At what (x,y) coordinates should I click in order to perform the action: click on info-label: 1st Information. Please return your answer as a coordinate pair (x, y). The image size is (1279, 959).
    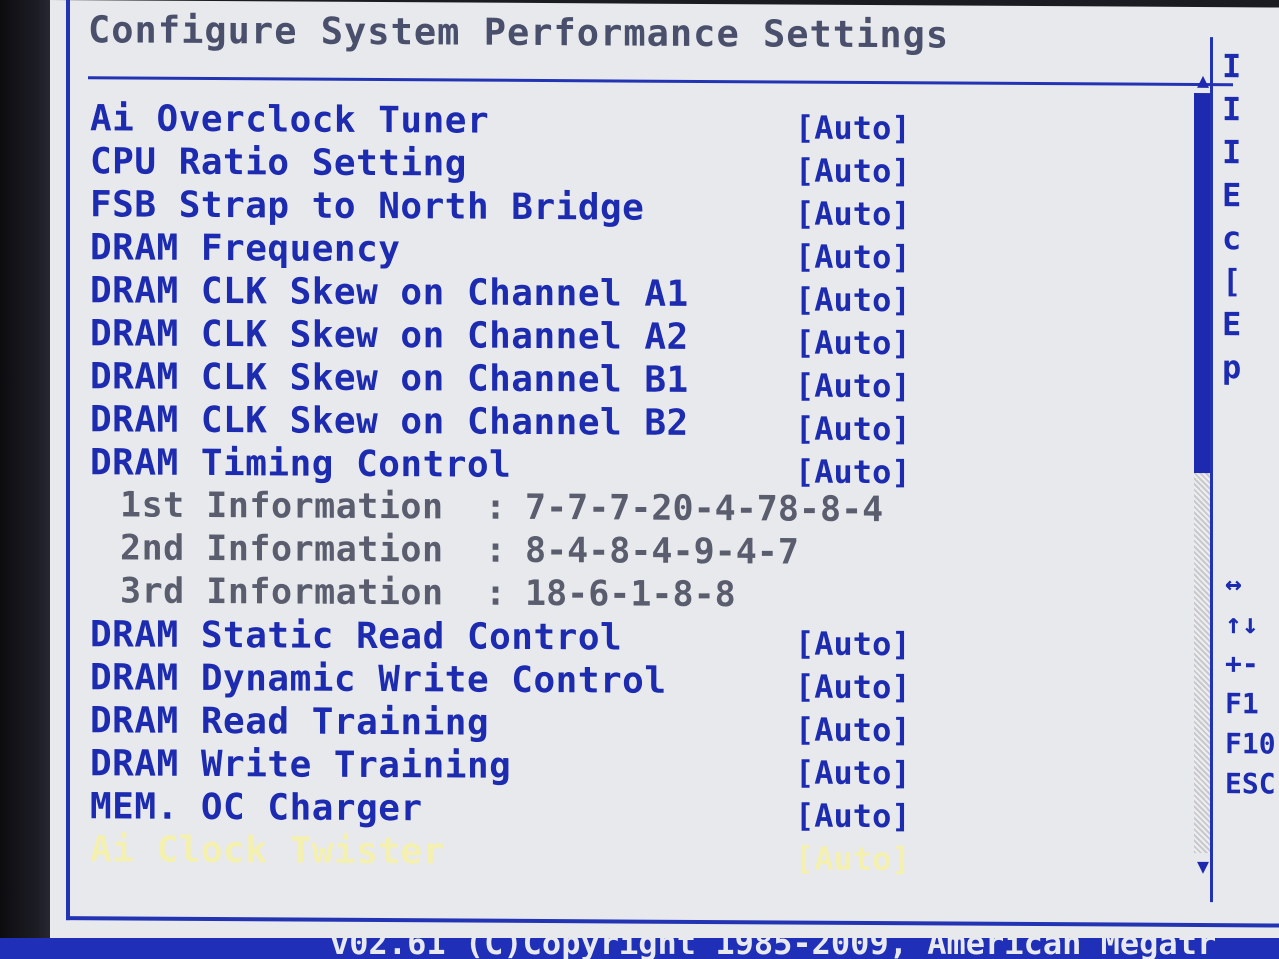
    Looking at the image, I should click on (282, 506).